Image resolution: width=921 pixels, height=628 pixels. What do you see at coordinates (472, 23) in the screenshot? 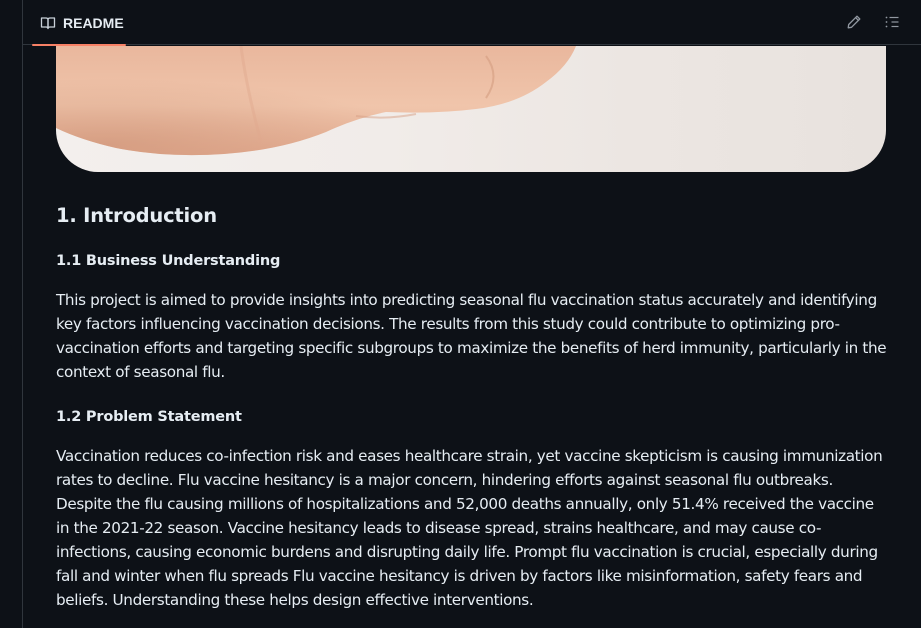
I see `readme-header: README` at bounding box center [472, 23].